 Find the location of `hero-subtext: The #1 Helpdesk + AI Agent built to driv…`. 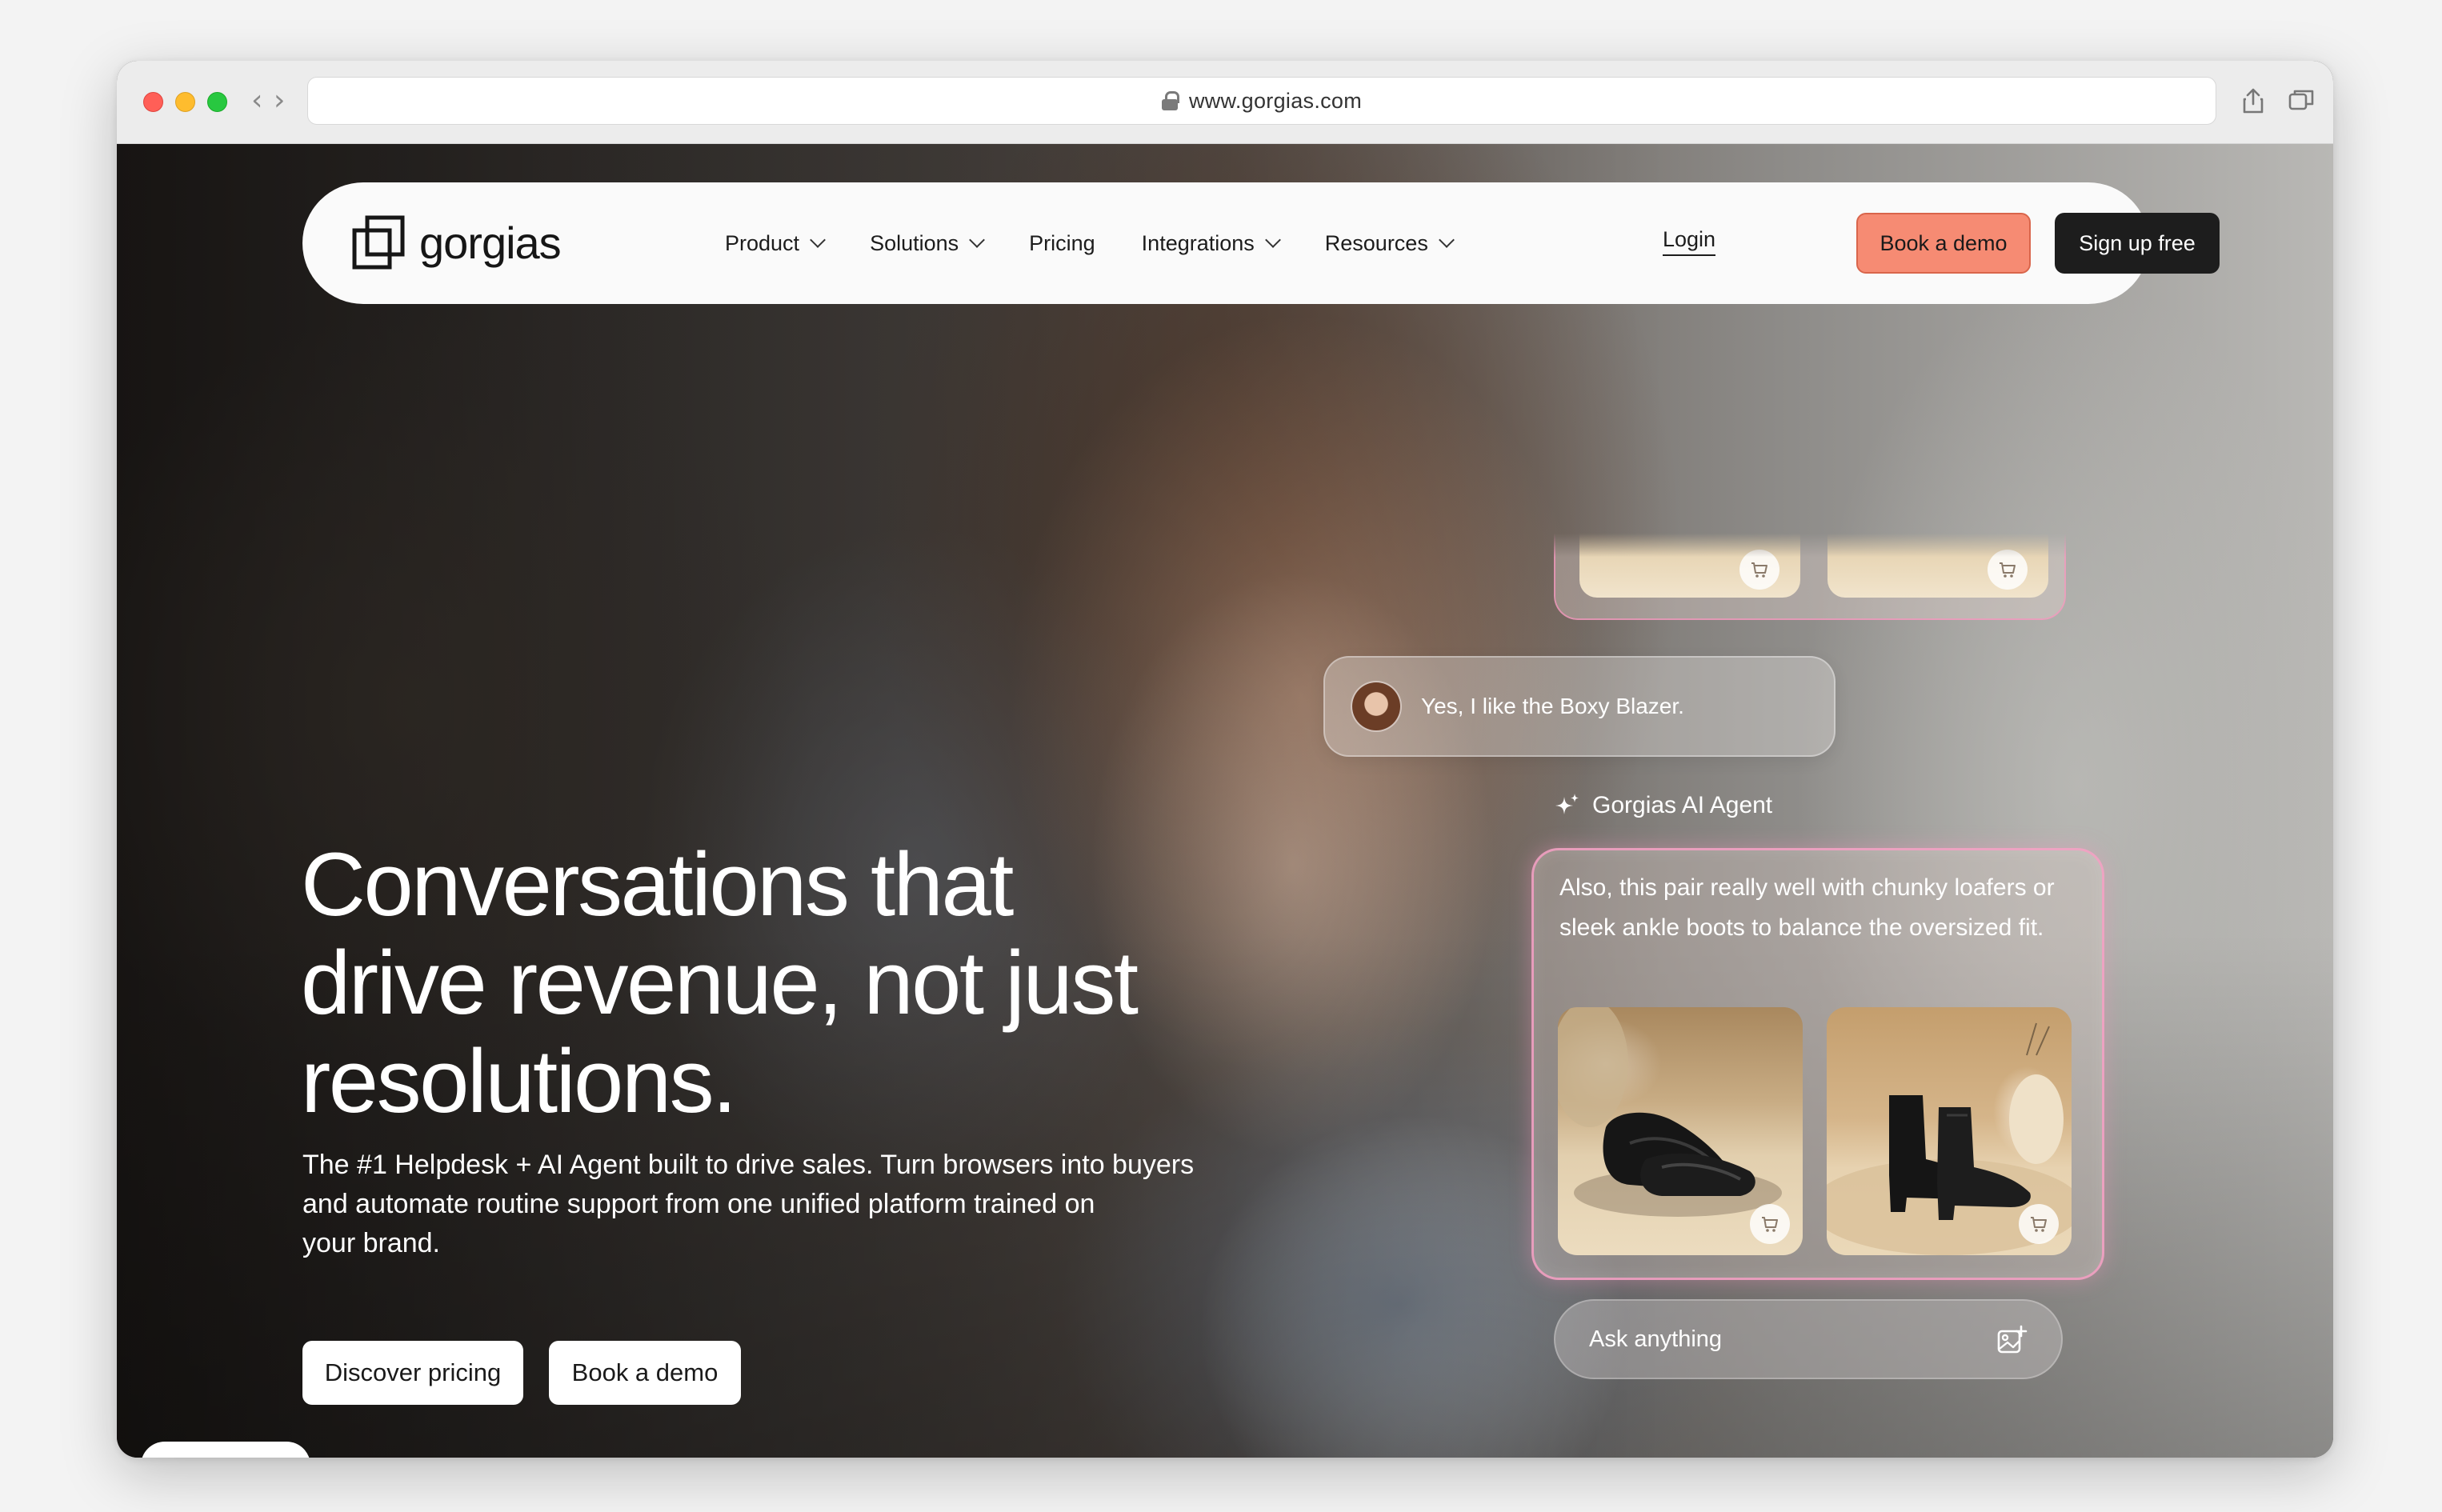

hero-subtext: The #1 Helpdesk + AI Agent built to driv… is located at coordinates (750, 1204).